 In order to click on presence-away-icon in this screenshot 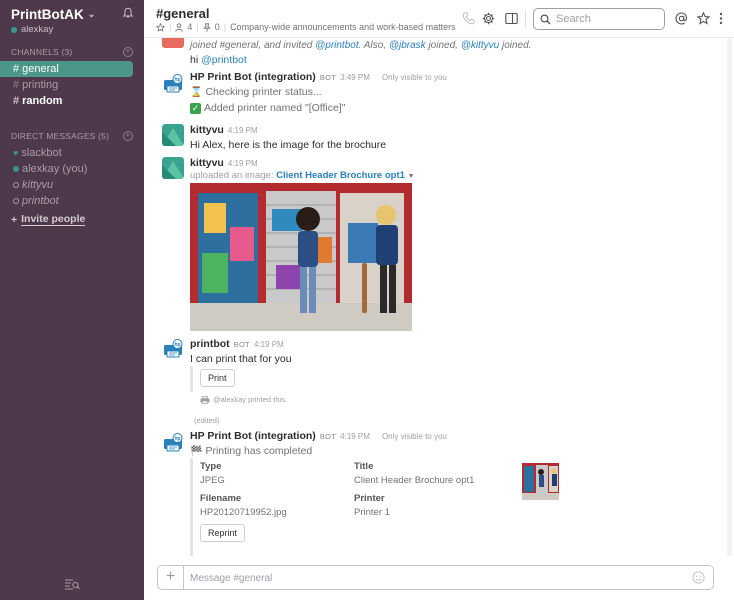, I will do `click(16, 185)`.